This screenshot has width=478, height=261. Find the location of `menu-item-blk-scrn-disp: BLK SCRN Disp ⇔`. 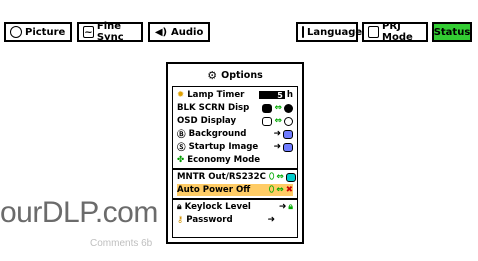

menu-item-blk-scrn-disp: BLK SCRN Disp ⇔ is located at coordinates (235, 108).